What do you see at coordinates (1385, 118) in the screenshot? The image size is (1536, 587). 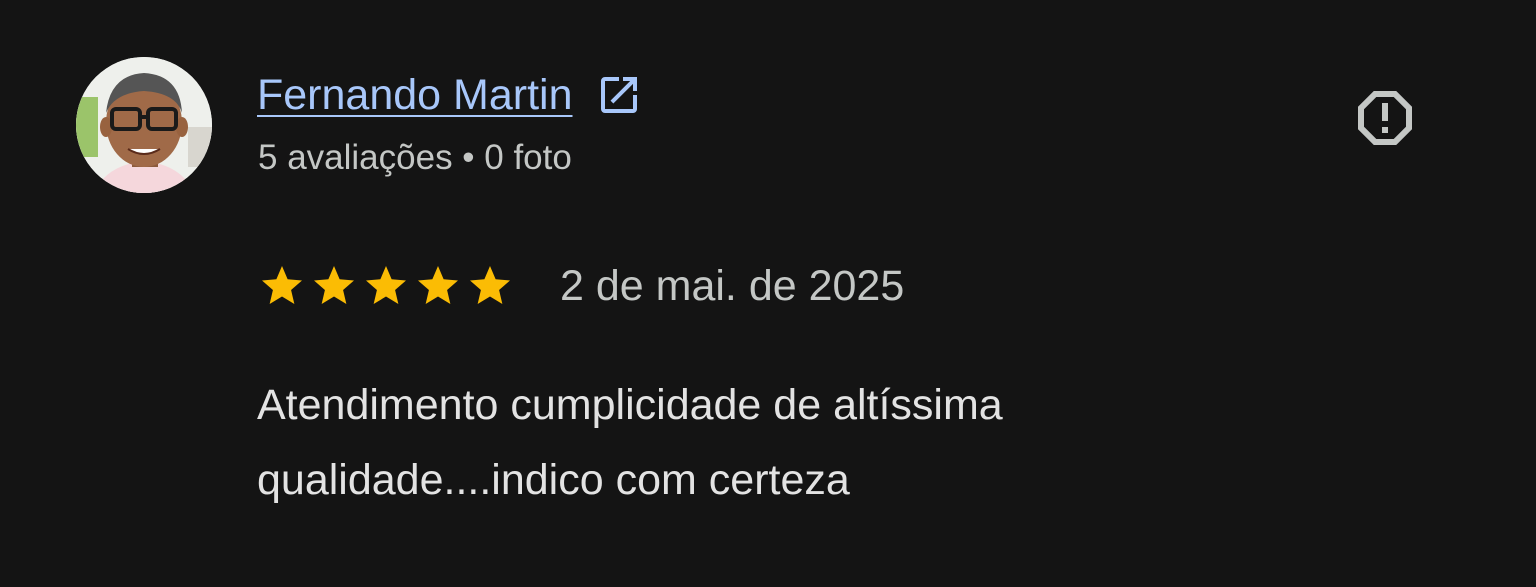 I see `report-icon` at bounding box center [1385, 118].